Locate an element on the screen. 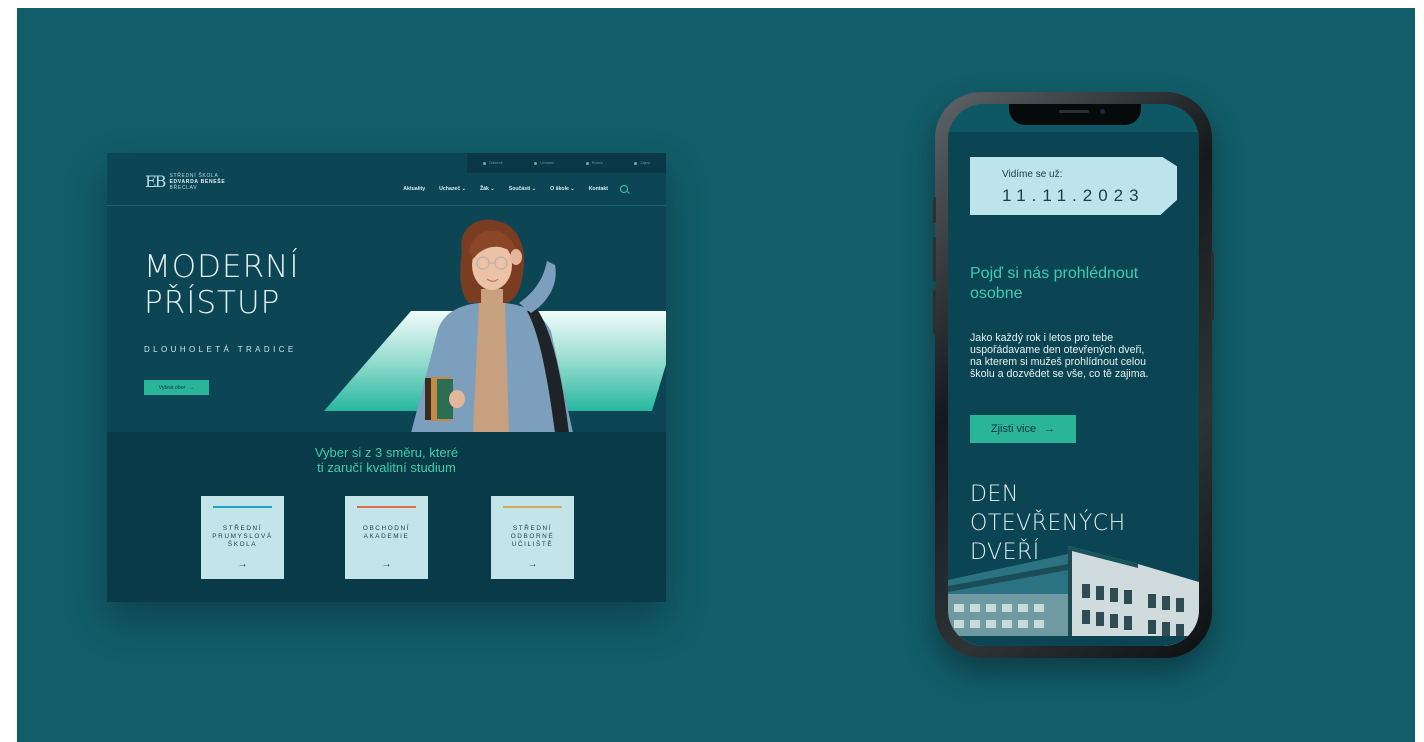 Image resolution: width=1424 pixels, height=742 pixels. speaker-icon is located at coordinates (1074, 111).